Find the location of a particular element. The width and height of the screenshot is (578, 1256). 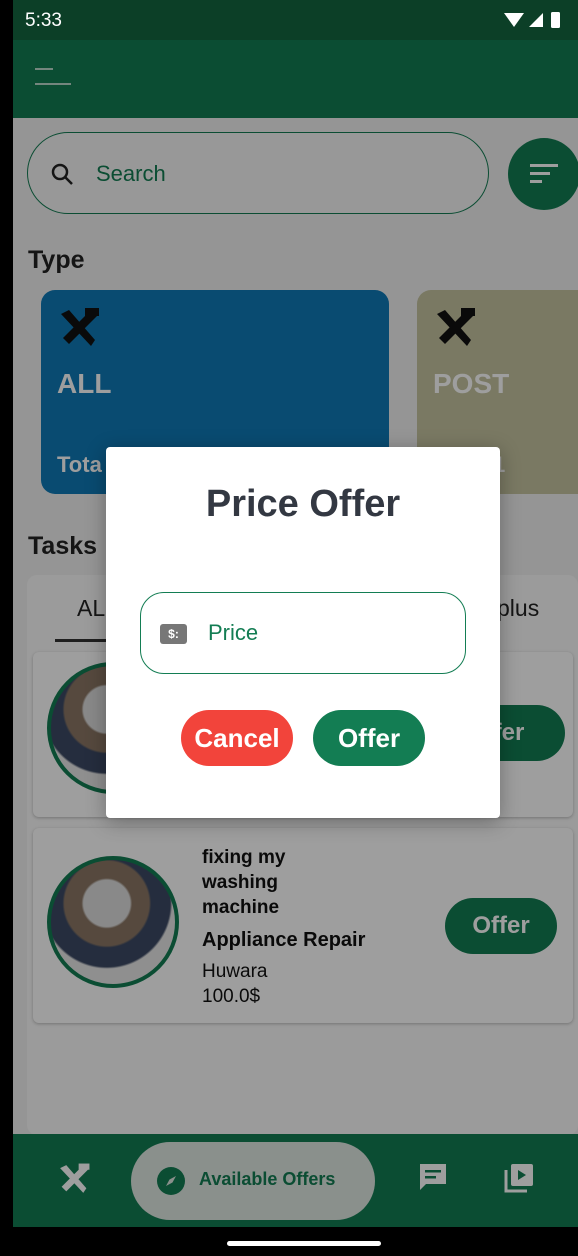

status-time: 5:33 is located at coordinates (43, 20).